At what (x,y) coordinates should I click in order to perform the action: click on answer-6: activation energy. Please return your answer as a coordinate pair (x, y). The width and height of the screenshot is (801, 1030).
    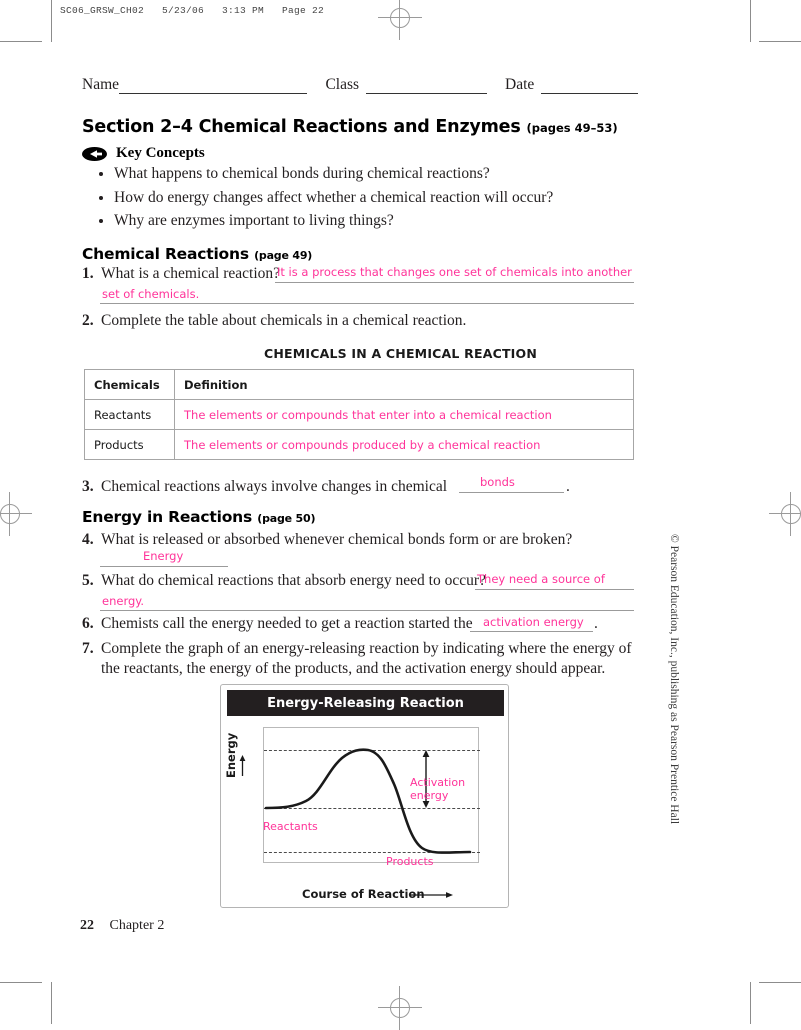
    Looking at the image, I should click on (533, 622).